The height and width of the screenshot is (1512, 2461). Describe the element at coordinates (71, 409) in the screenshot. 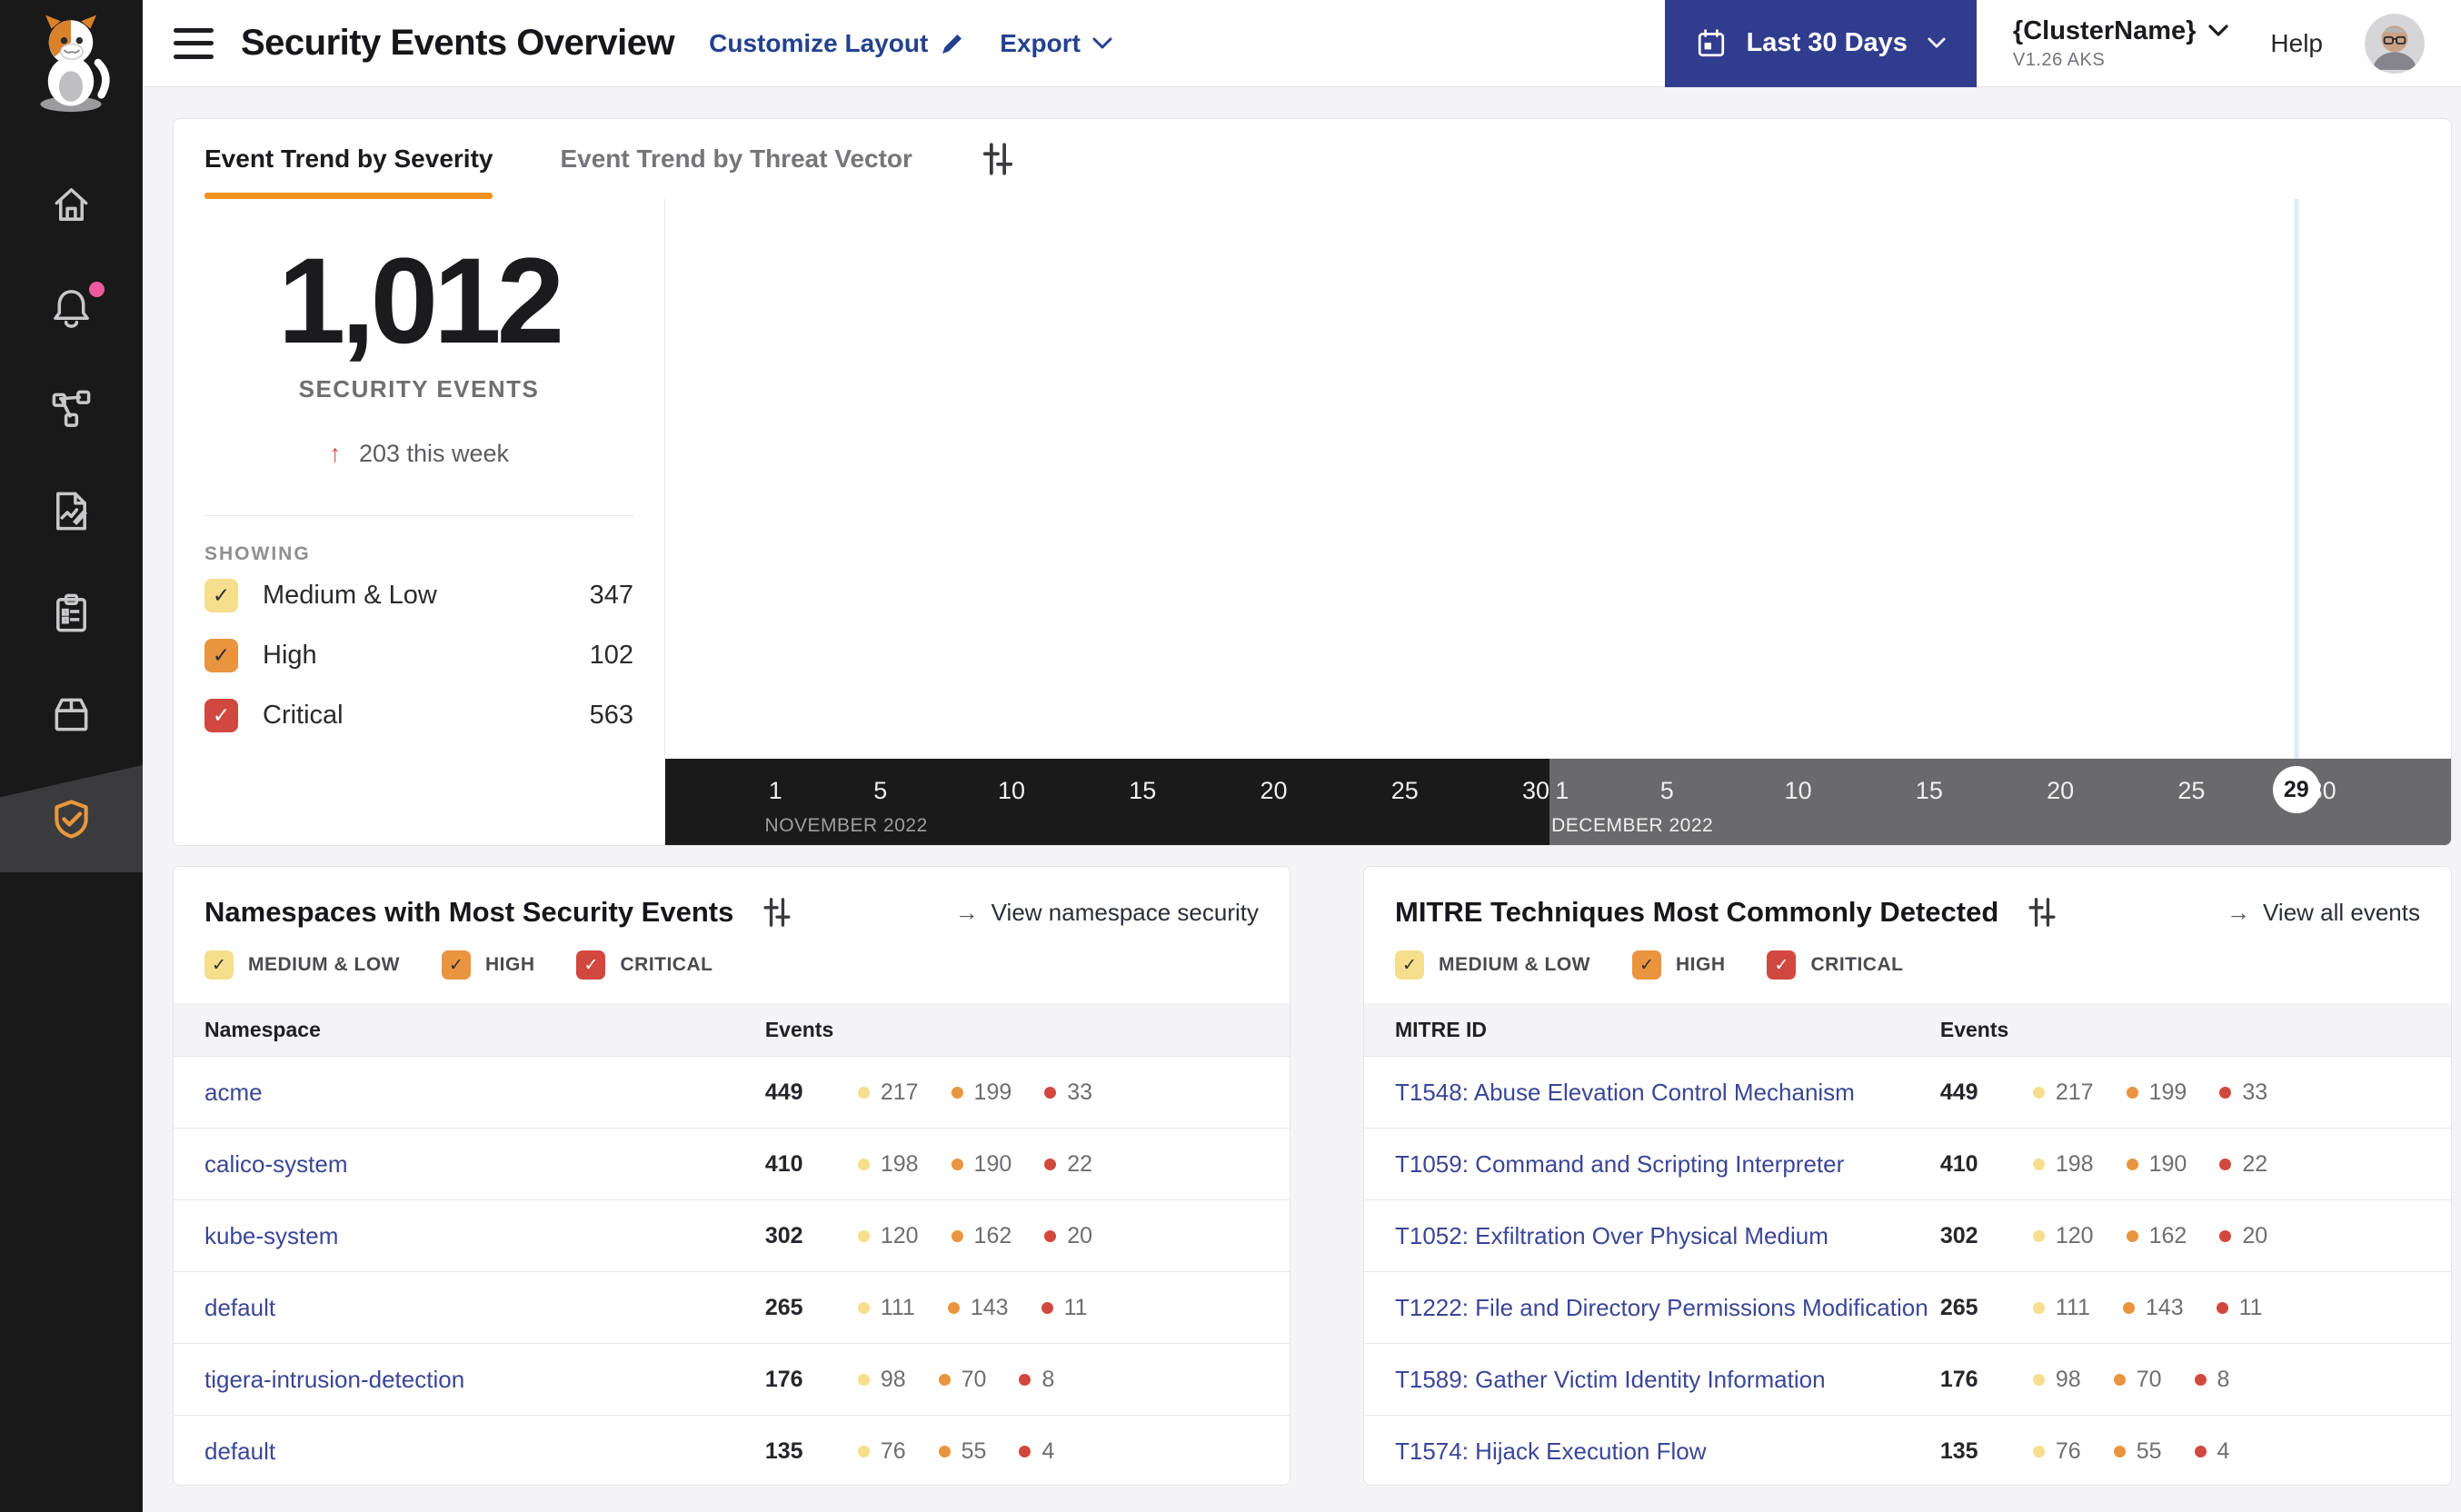

I see `sidebar-item-service-graph` at that location.